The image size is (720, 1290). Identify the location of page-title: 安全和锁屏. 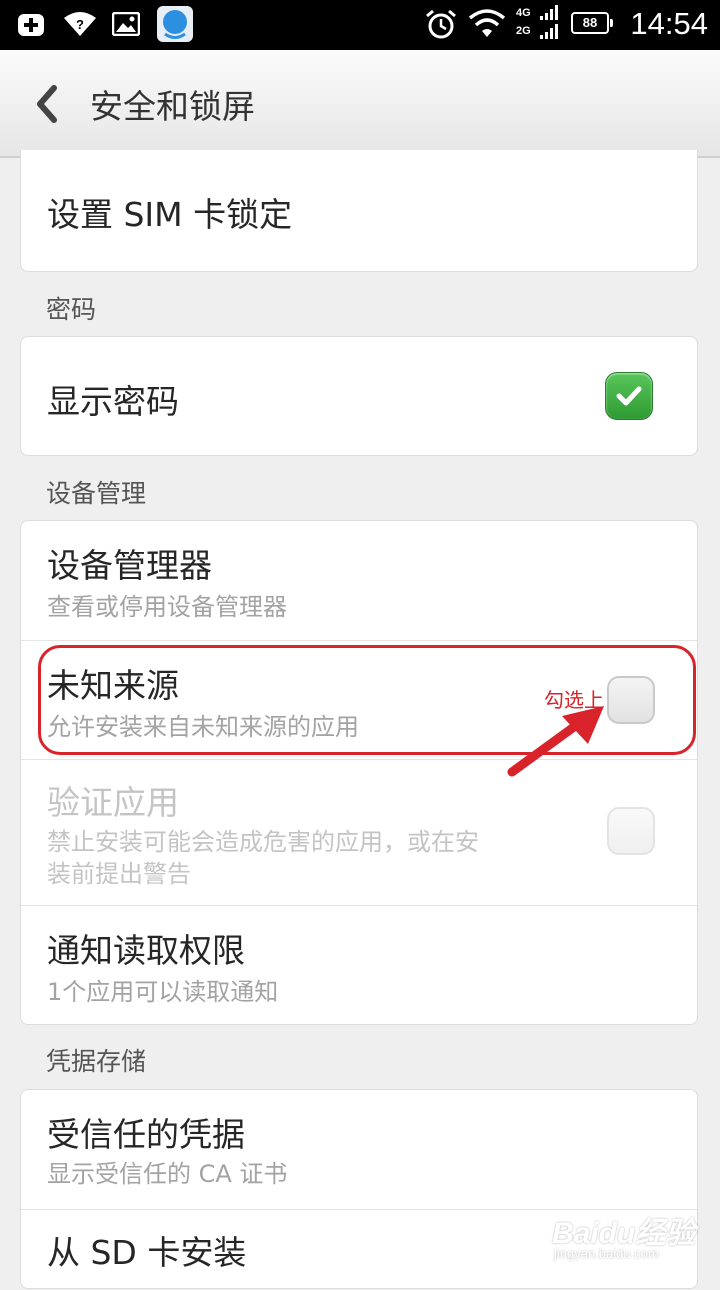
(172, 106).